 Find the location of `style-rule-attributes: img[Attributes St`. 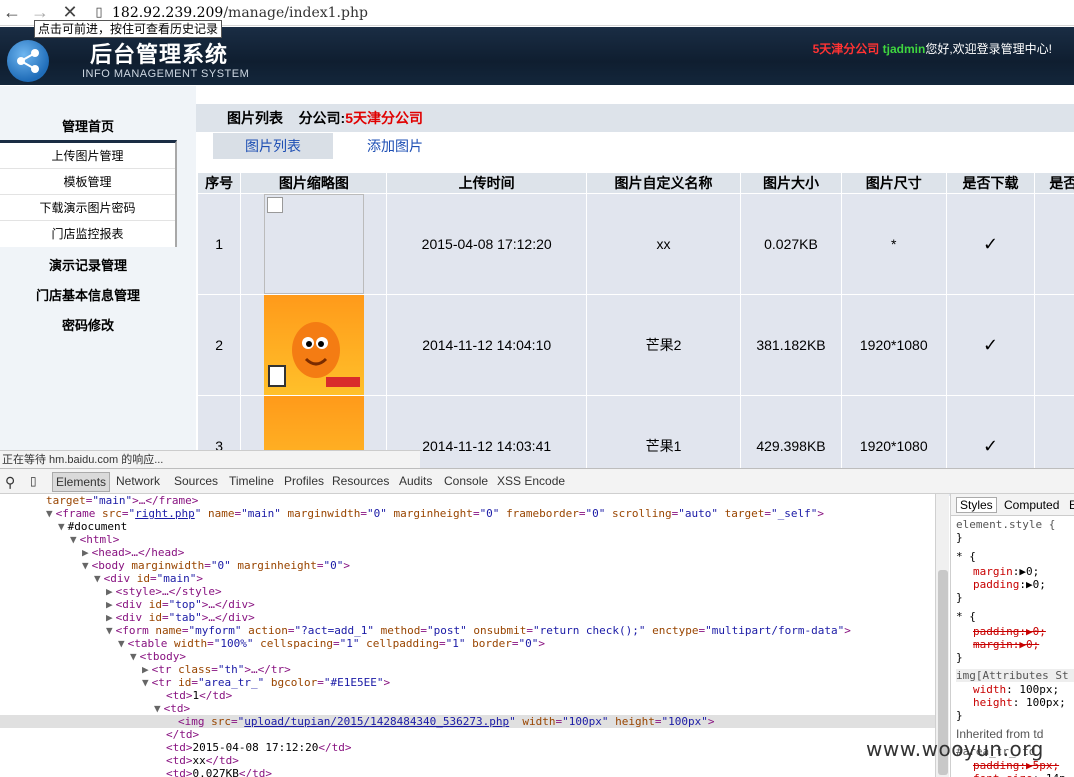

style-rule-attributes: img[Attributes St is located at coordinates (1015, 675).